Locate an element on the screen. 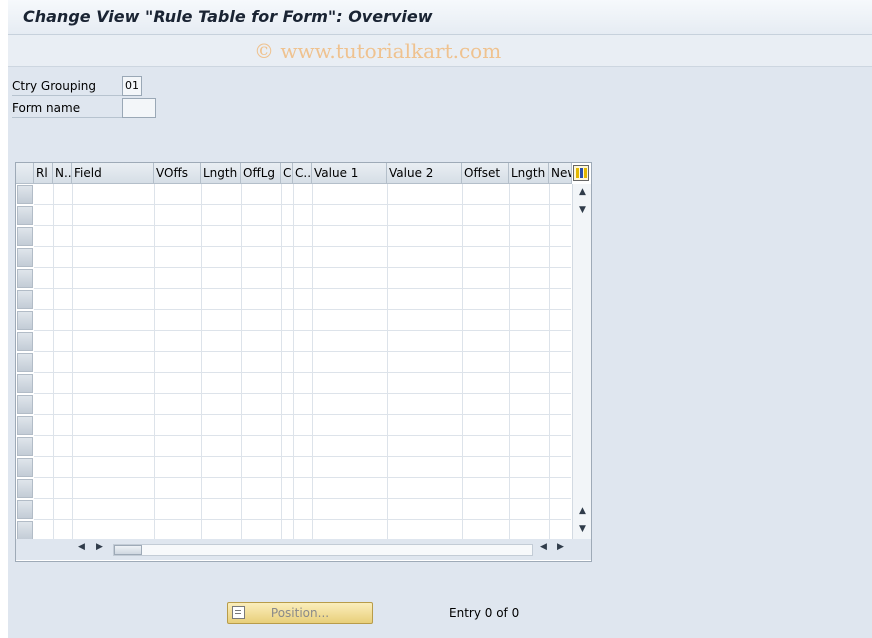  form-name-label: Form name is located at coordinates (67, 109).